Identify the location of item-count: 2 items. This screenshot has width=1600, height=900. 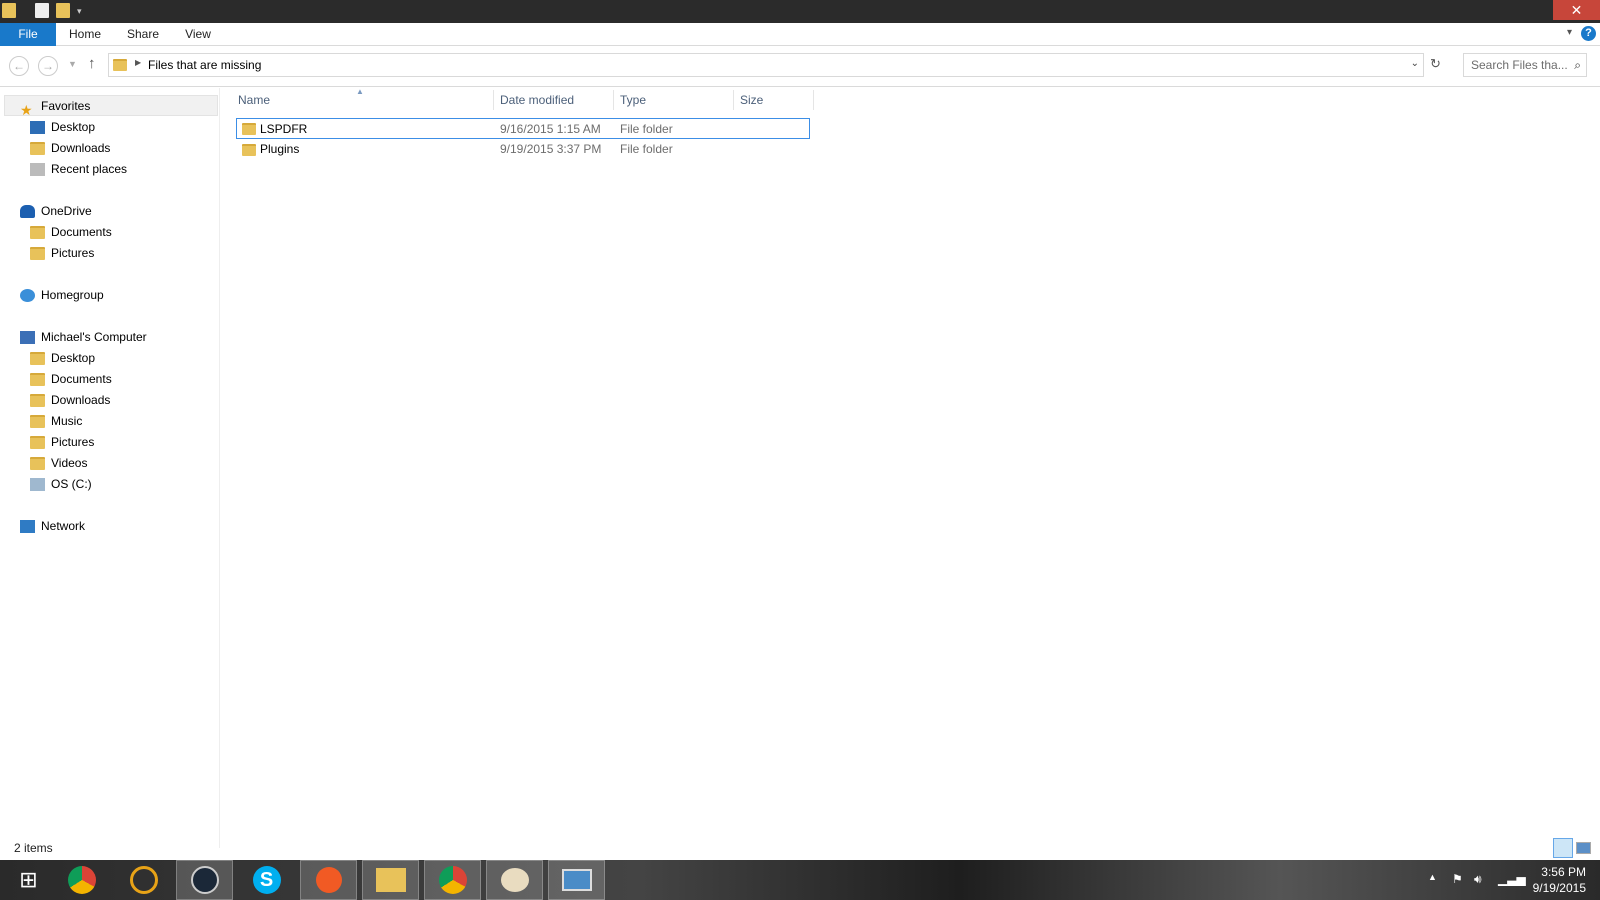
(33, 848).